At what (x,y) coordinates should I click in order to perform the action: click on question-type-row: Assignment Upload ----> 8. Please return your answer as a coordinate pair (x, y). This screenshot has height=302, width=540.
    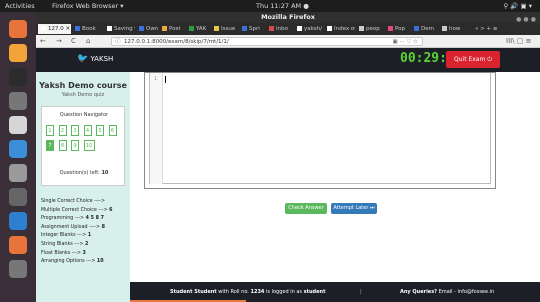
    Looking at the image, I should click on (86, 228).